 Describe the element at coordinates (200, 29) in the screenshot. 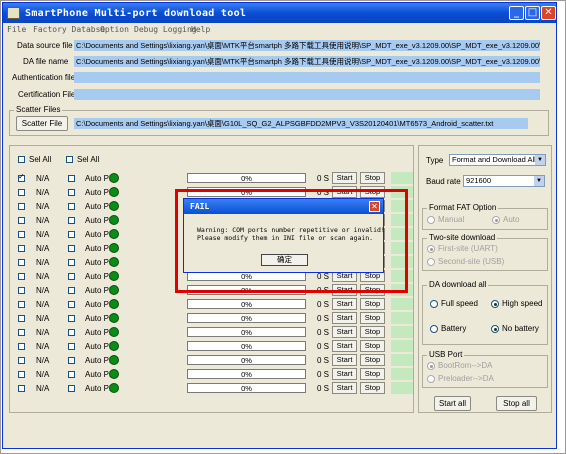

I see `menu-help: Help` at that location.